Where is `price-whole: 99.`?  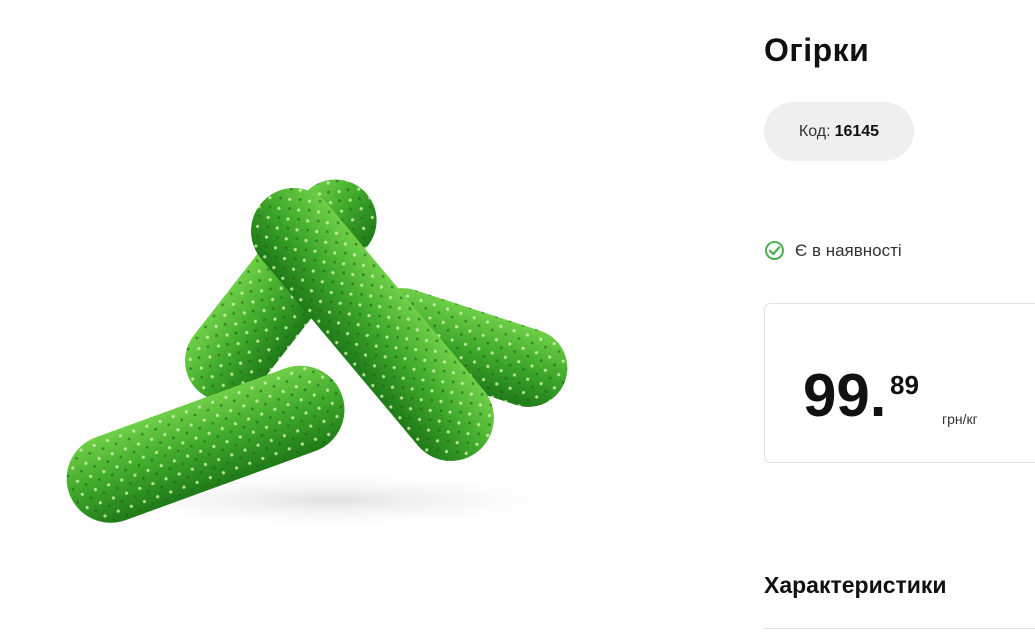 price-whole: 99. is located at coordinates (845, 395).